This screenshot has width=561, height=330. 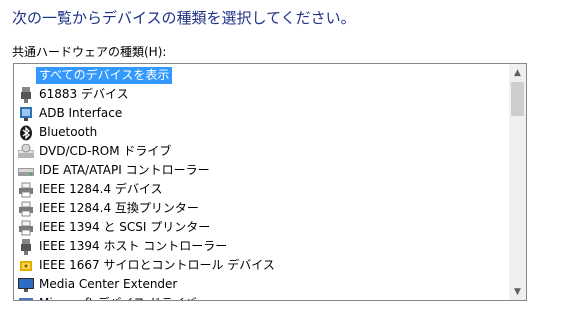 What do you see at coordinates (26, 151) in the screenshot?
I see `optical-drive-icon` at bounding box center [26, 151].